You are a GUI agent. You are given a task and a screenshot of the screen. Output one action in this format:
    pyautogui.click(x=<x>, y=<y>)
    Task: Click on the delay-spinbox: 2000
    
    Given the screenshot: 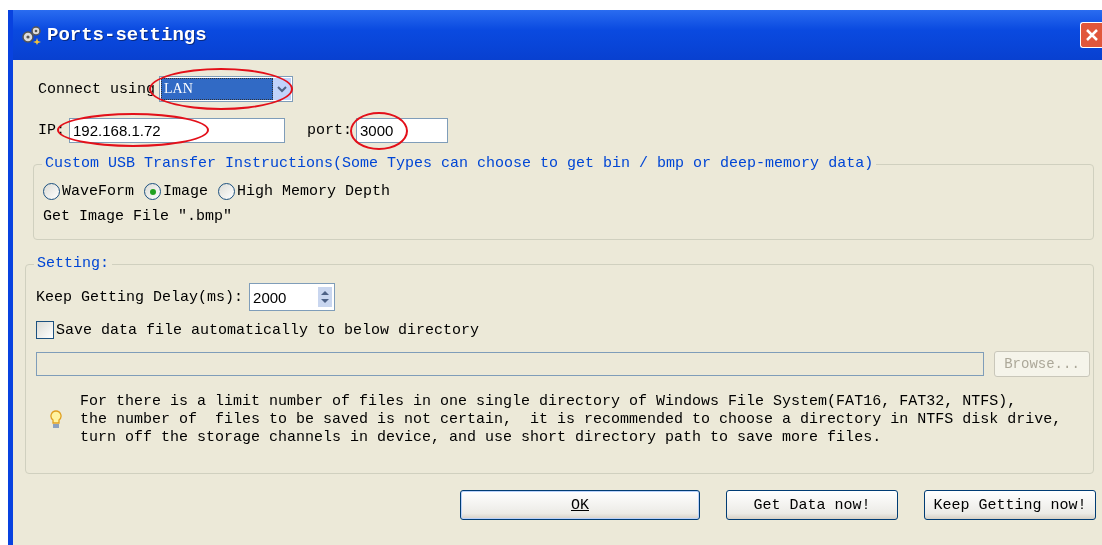 What is the action you would take?
    pyautogui.click(x=292, y=297)
    